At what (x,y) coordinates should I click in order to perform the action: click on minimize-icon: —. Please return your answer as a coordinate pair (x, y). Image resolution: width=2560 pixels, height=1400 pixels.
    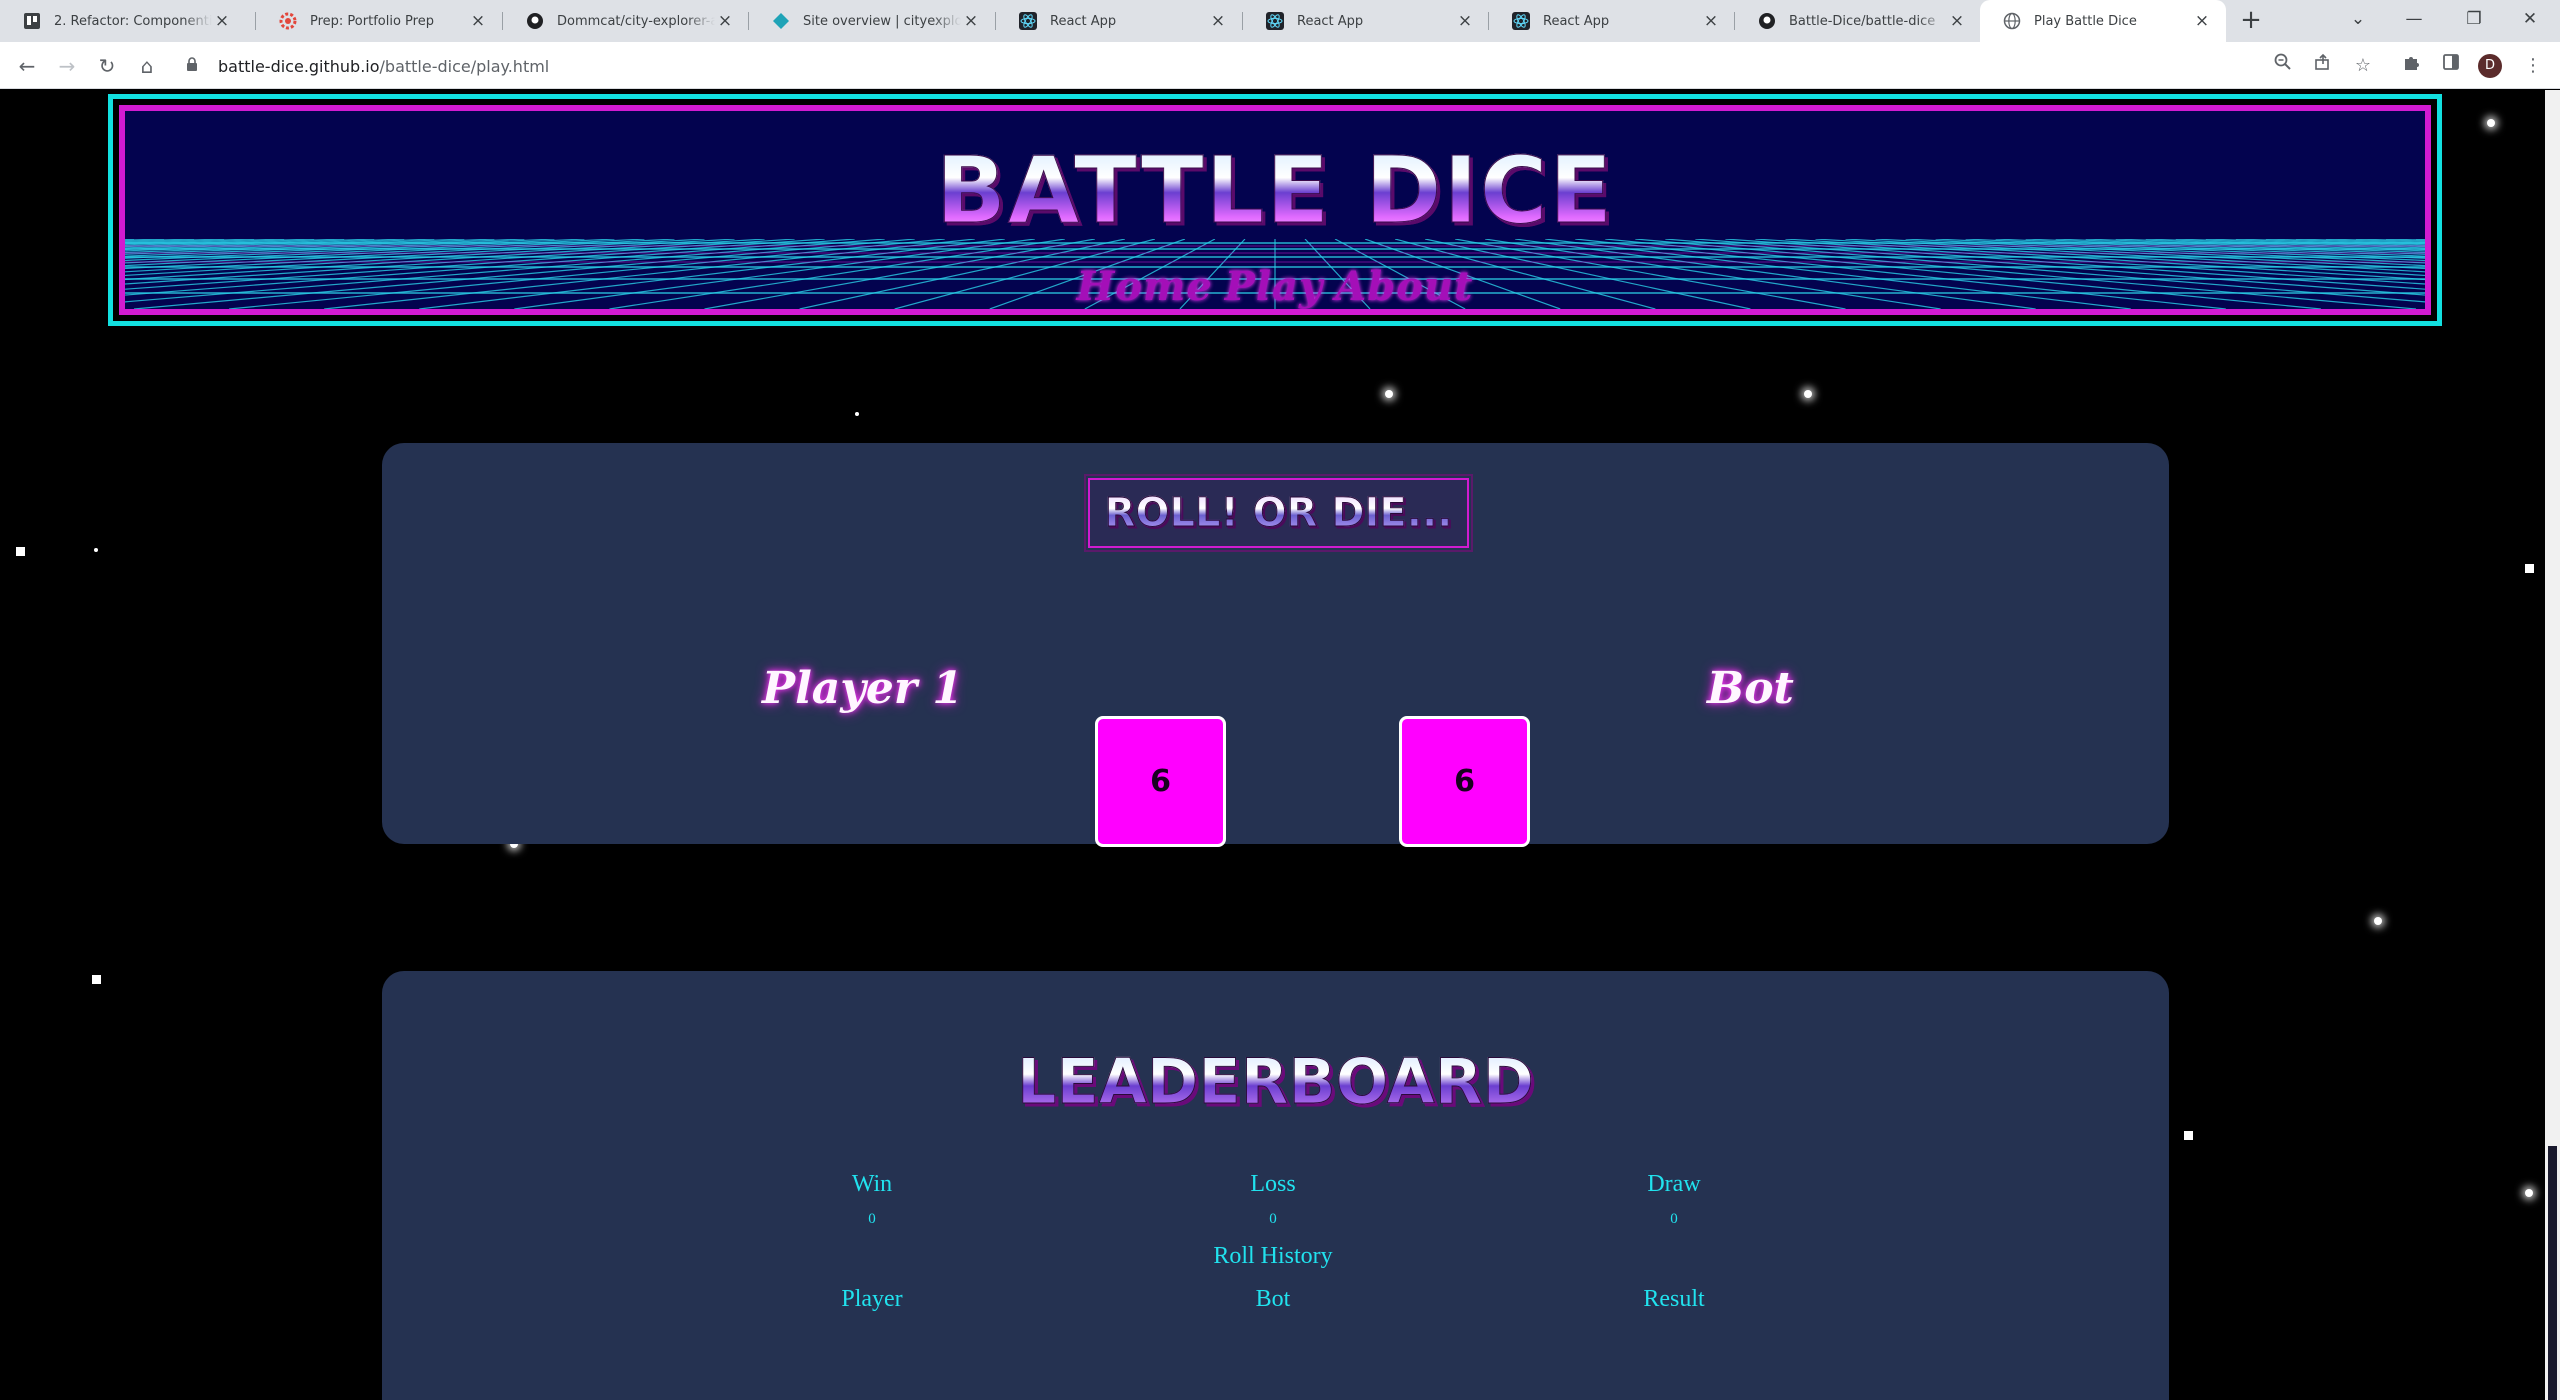
    Looking at the image, I should click on (2414, 20).